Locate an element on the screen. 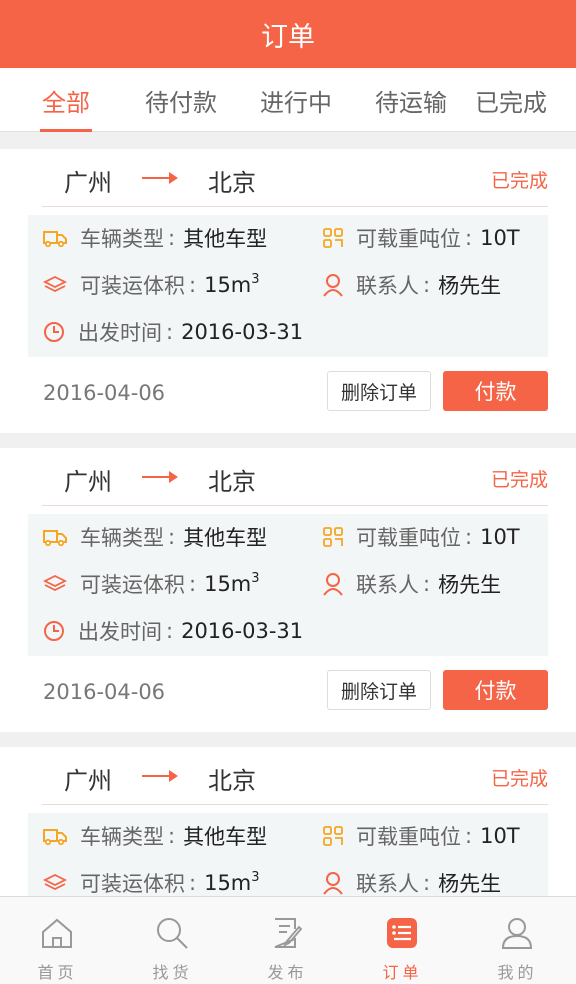  nav-publish: 发布 is located at coordinates (287, 940).